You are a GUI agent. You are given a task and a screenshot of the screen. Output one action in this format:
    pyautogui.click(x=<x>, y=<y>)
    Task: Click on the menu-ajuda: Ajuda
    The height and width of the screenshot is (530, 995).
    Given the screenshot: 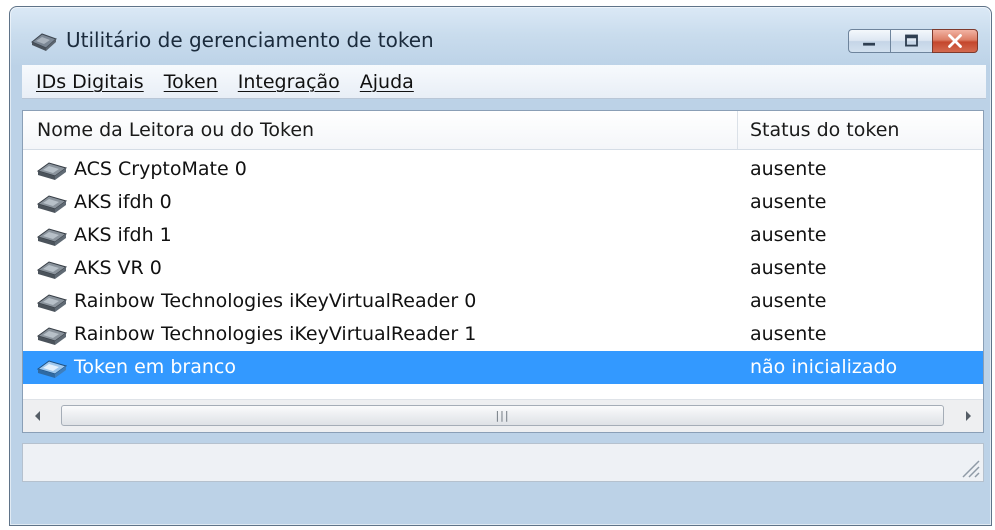 What is the action you would take?
    pyautogui.click(x=387, y=82)
    